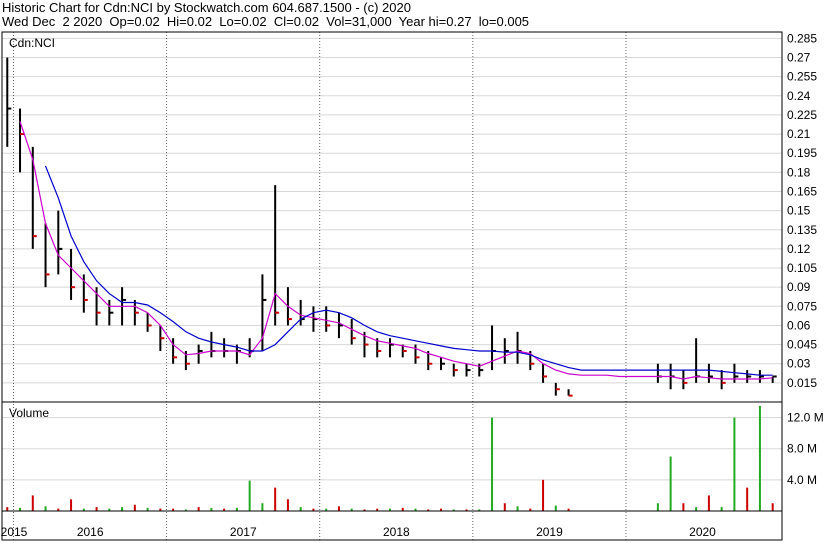 The image size is (830, 543). I want to click on year-tick-label: 2016, so click(90, 532).